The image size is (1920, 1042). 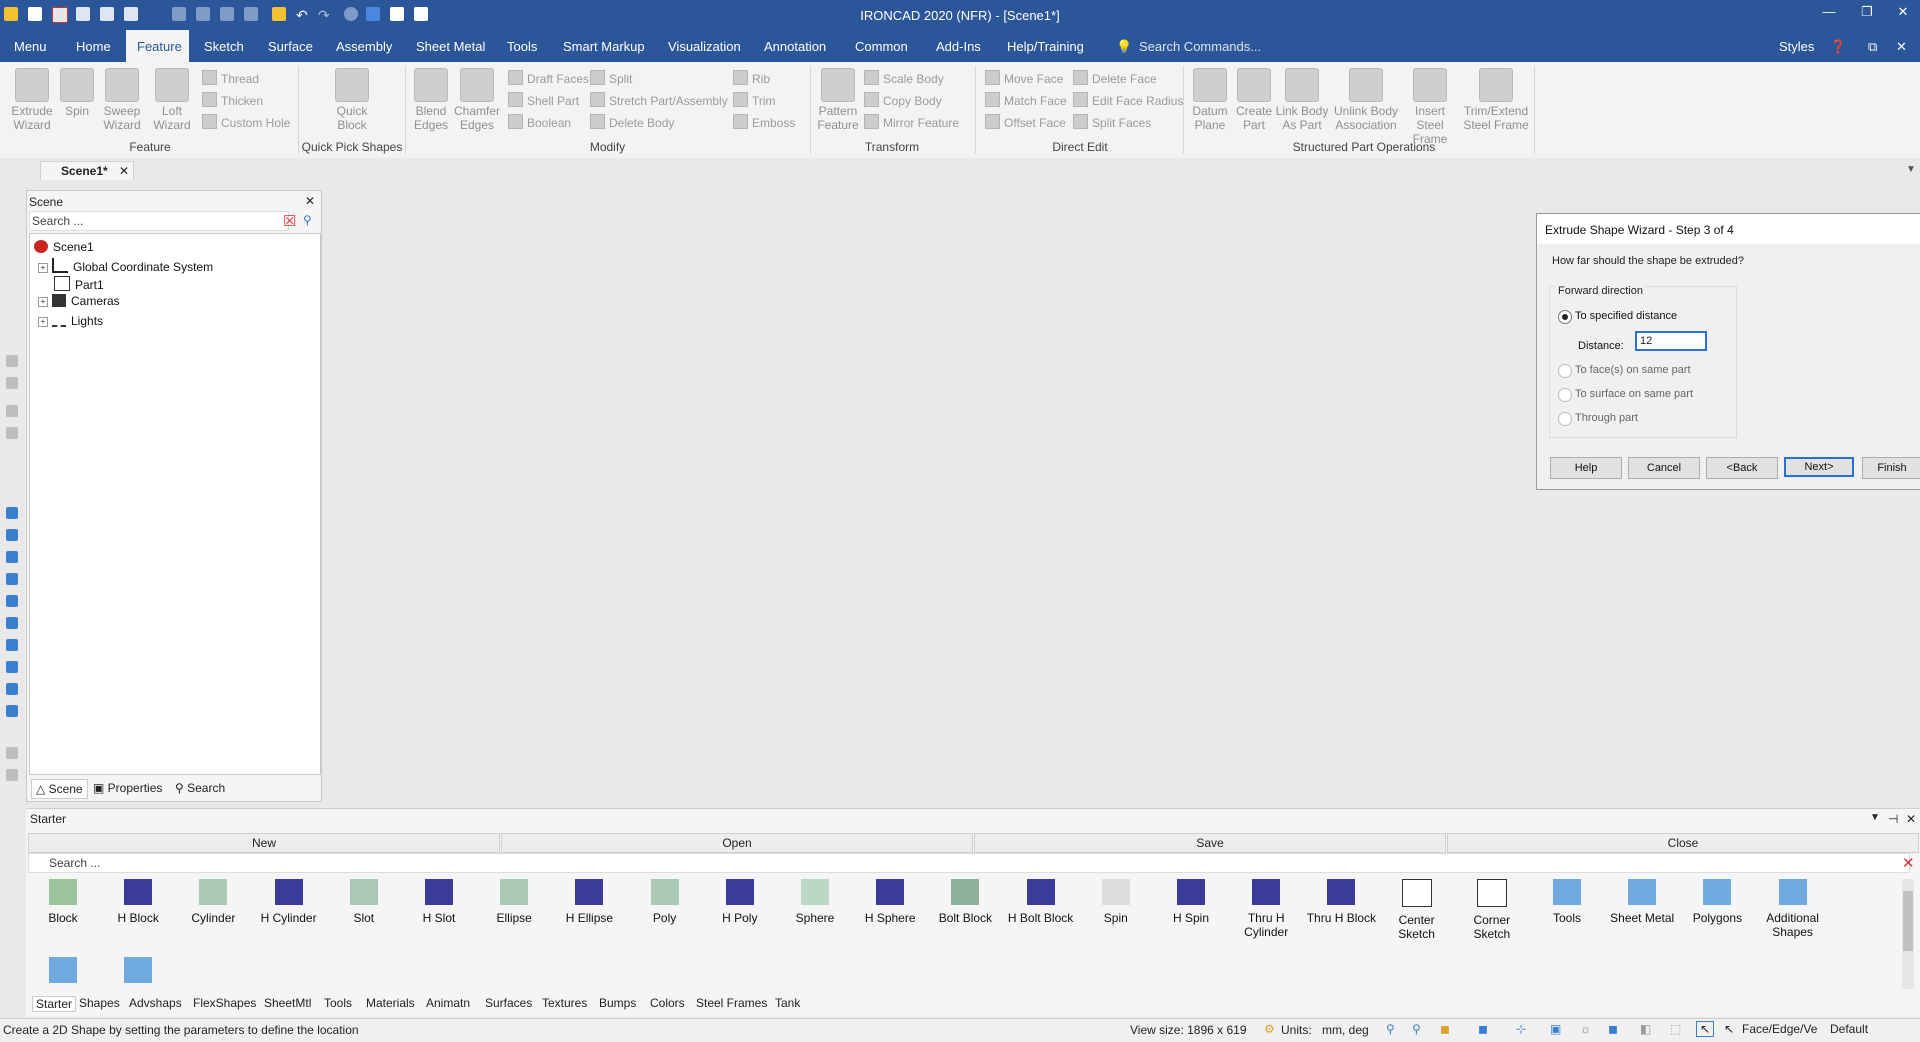 What do you see at coordinates (64, 247) in the screenshot?
I see `tree-item-scene1: Scene1` at bounding box center [64, 247].